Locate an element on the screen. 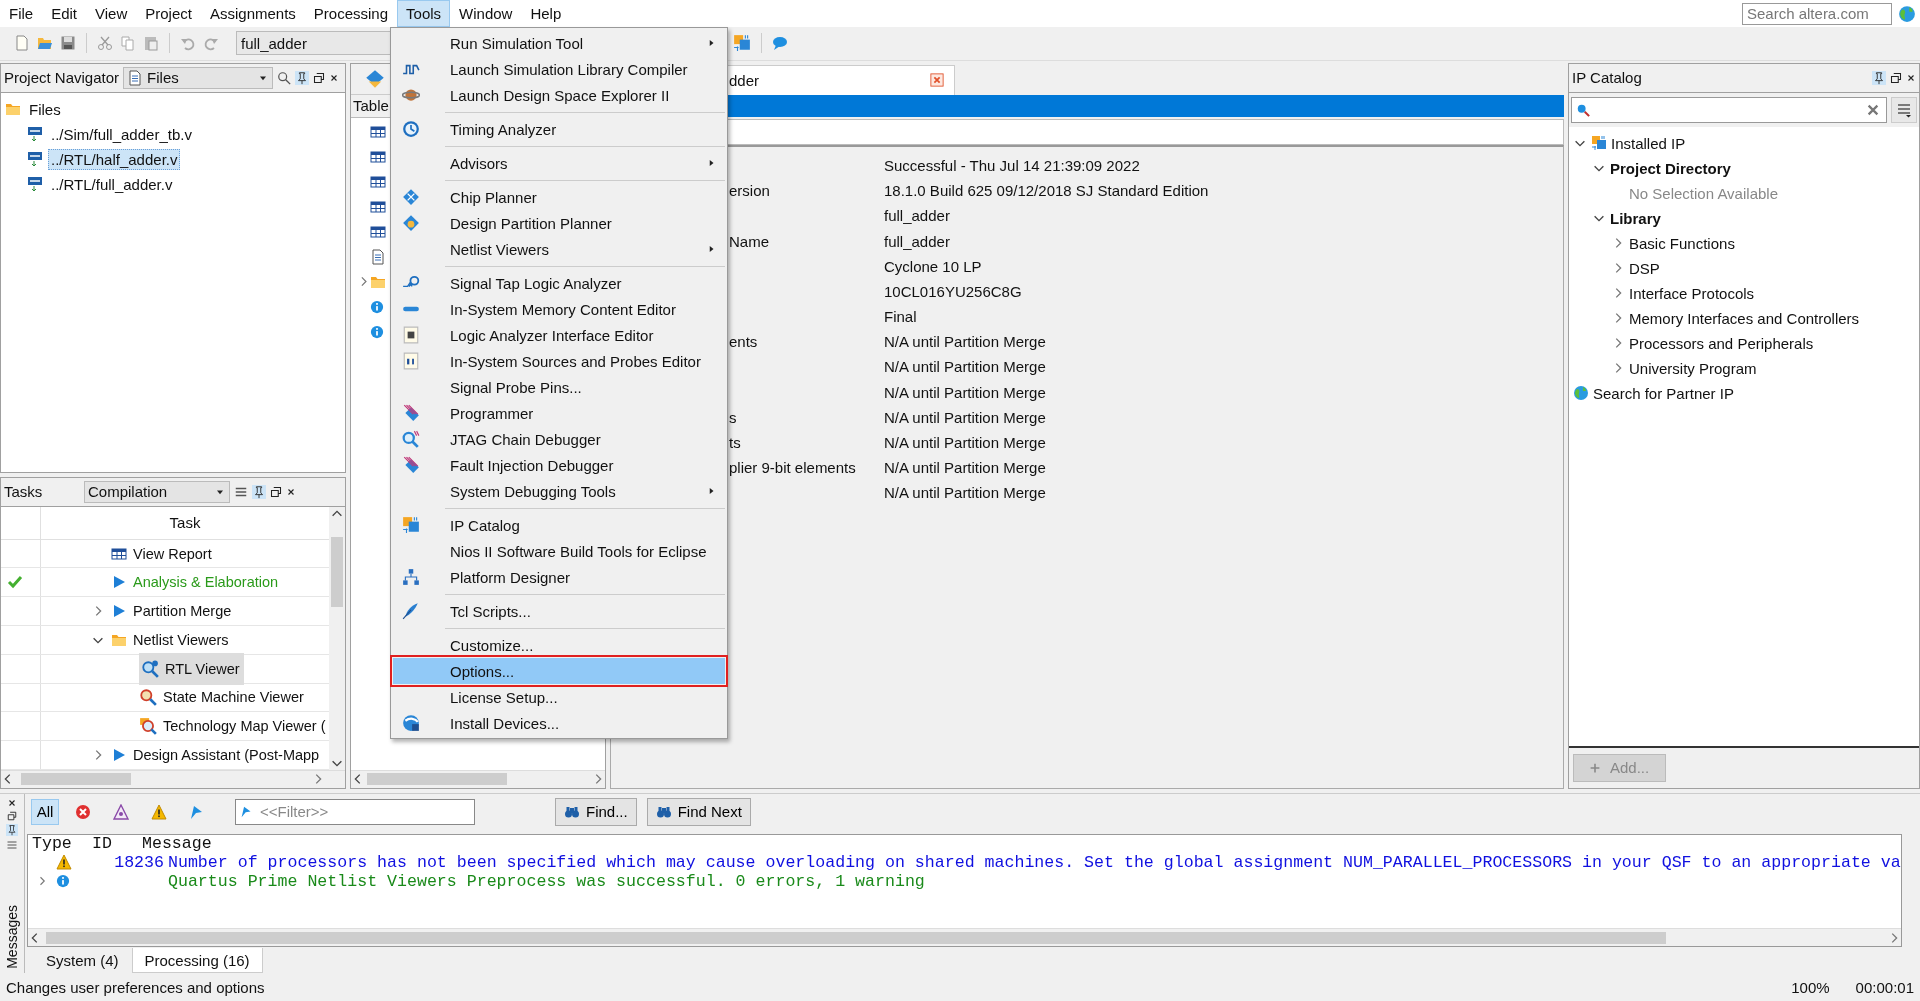 The height and width of the screenshot is (1001, 1920). undo-icon is located at coordinates (188, 43).